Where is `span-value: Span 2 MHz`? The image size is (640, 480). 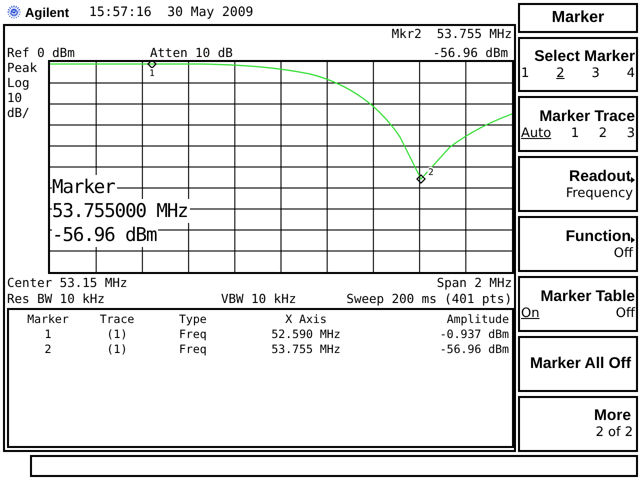
span-value: Span 2 MHz is located at coordinates (474, 283).